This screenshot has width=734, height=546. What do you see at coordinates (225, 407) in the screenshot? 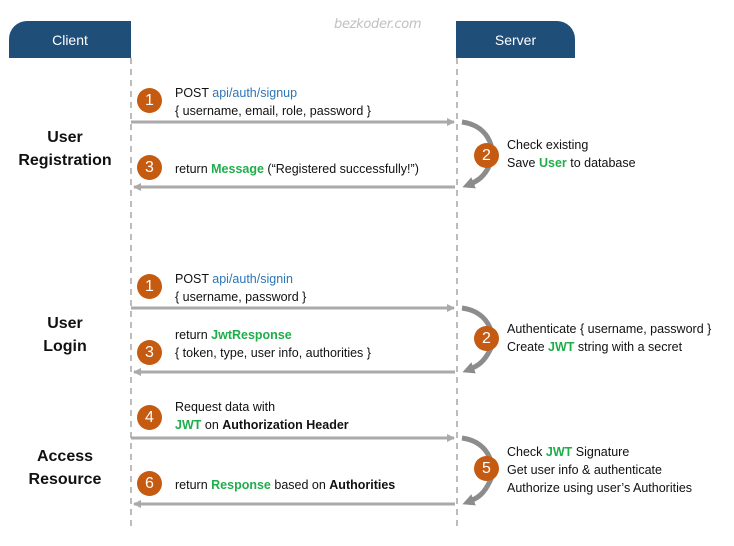
I see `text-run: Request data with` at bounding box center [225, 407].